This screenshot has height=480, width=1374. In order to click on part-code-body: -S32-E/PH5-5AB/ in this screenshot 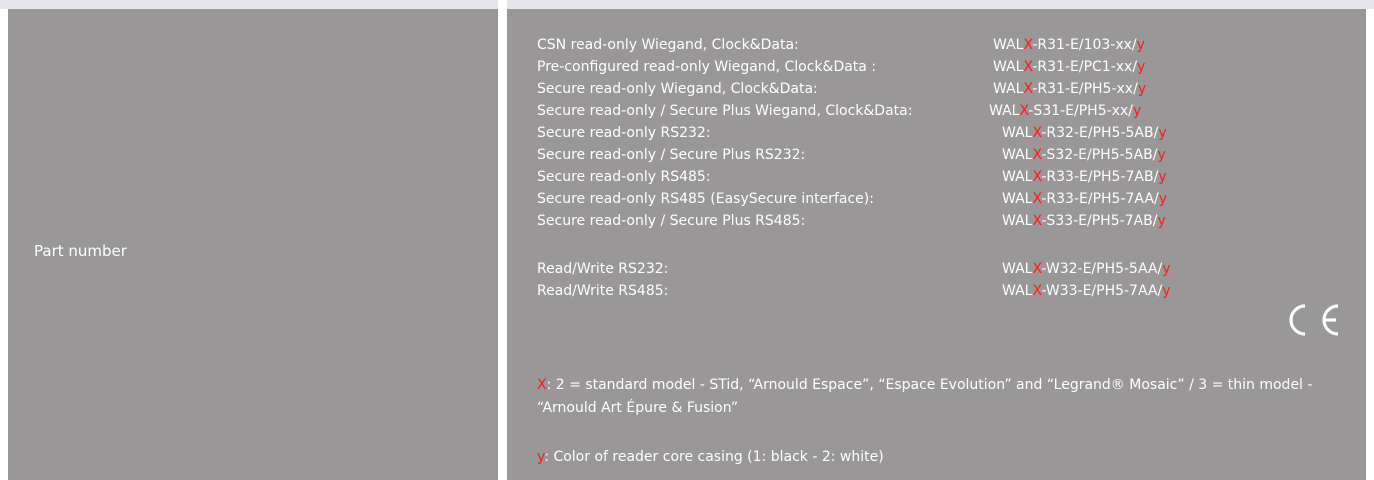, I will do `click(1099, 155)`.